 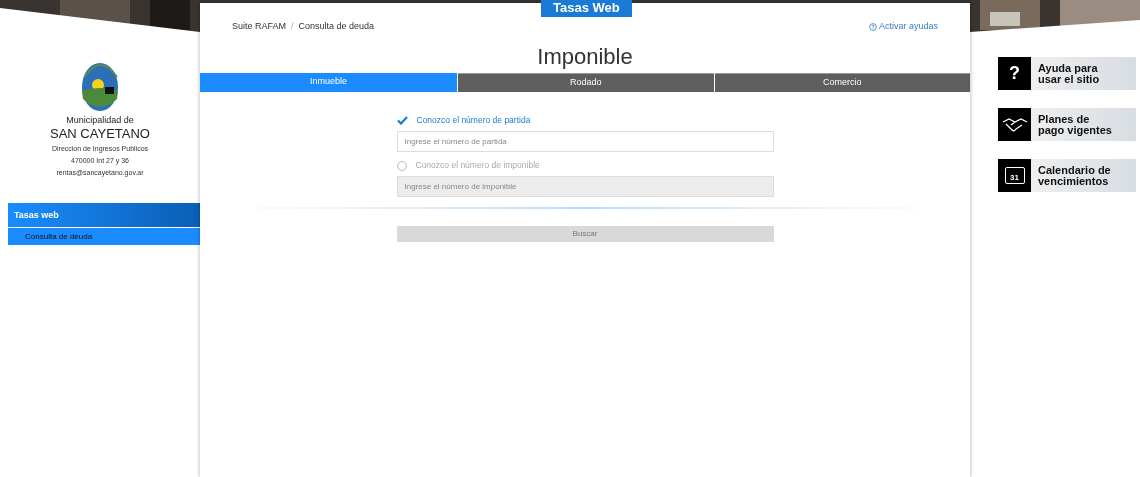 I want to click on org-prefix: Municipalidad de, so click(x=100, y=120).